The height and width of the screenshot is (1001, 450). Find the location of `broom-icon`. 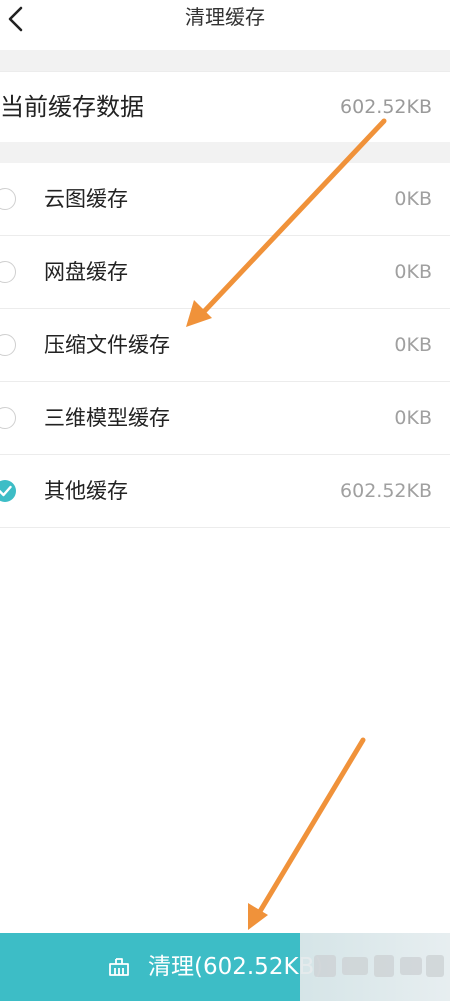

broom-icon is located at coordinates (119, 967).